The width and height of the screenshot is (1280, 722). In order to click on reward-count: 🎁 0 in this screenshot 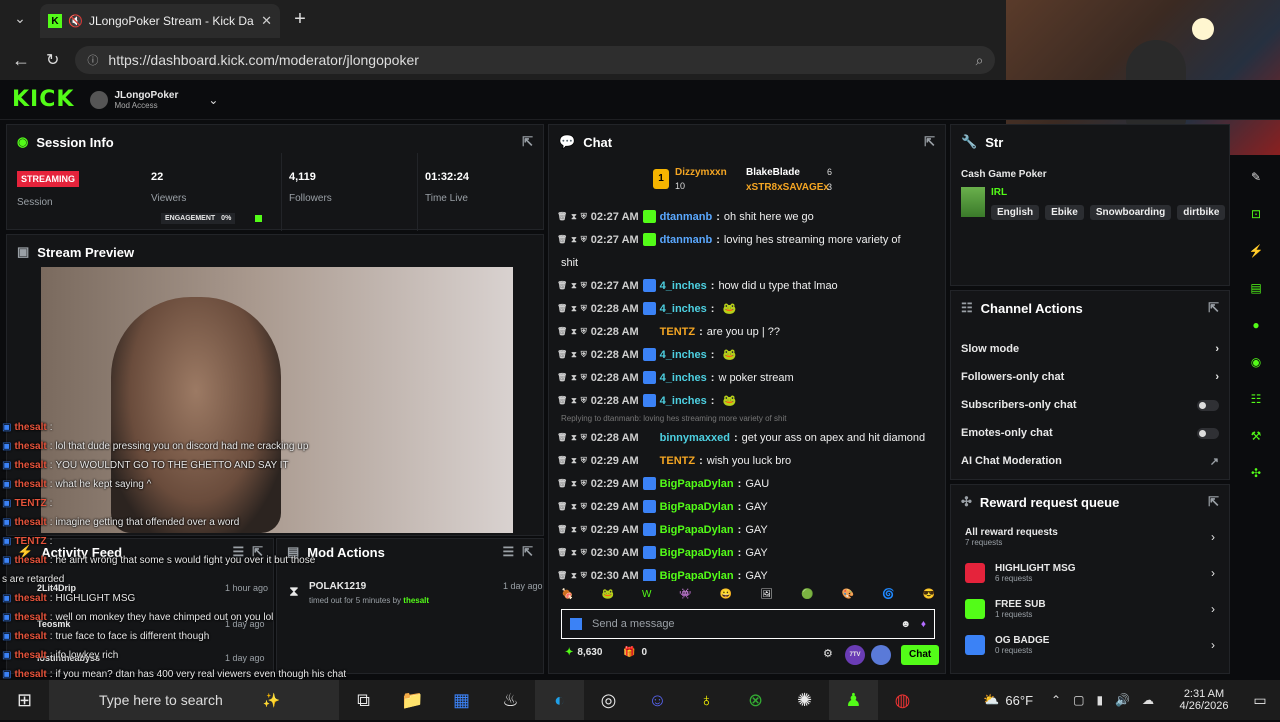, I will do `click(635, 652)`.